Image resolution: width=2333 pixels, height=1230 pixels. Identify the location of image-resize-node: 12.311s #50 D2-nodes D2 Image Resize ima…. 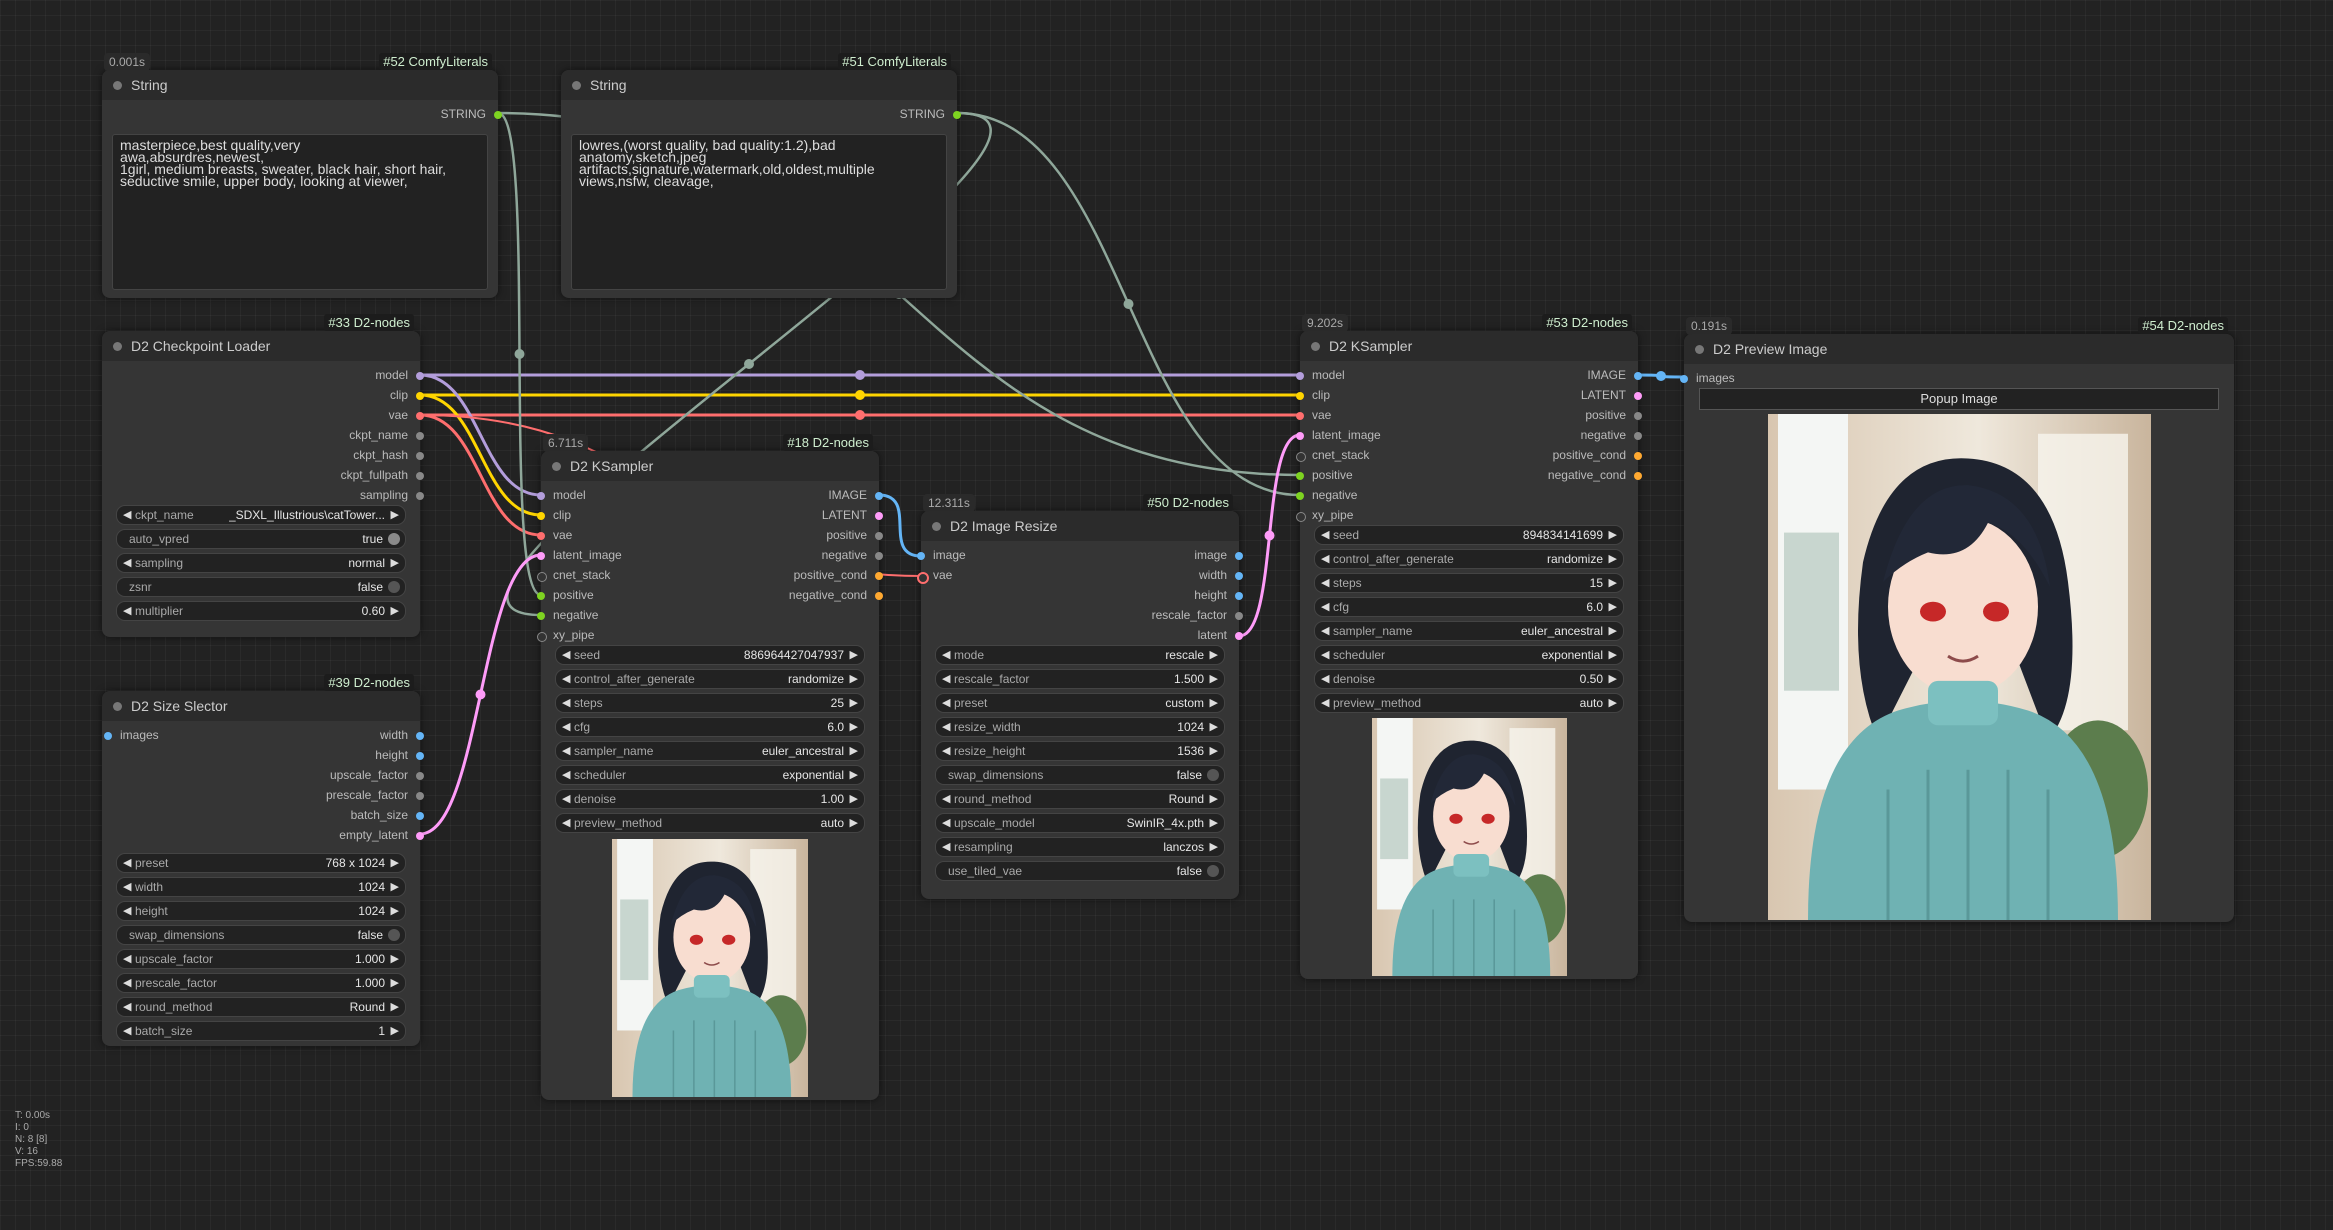
(1080, 696).